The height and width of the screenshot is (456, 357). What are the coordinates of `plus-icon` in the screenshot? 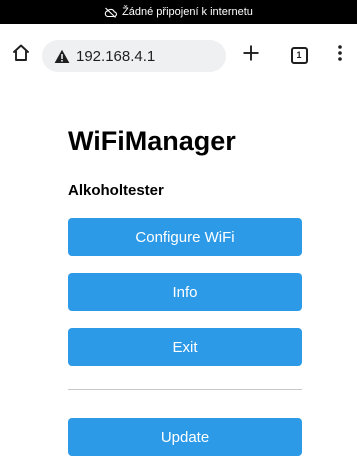 It's located at (251, 55).